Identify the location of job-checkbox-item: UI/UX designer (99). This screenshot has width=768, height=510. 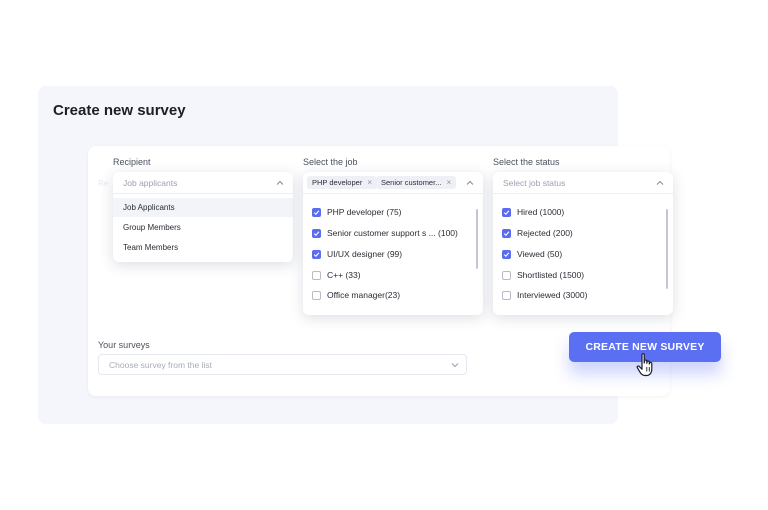
(357, 254).